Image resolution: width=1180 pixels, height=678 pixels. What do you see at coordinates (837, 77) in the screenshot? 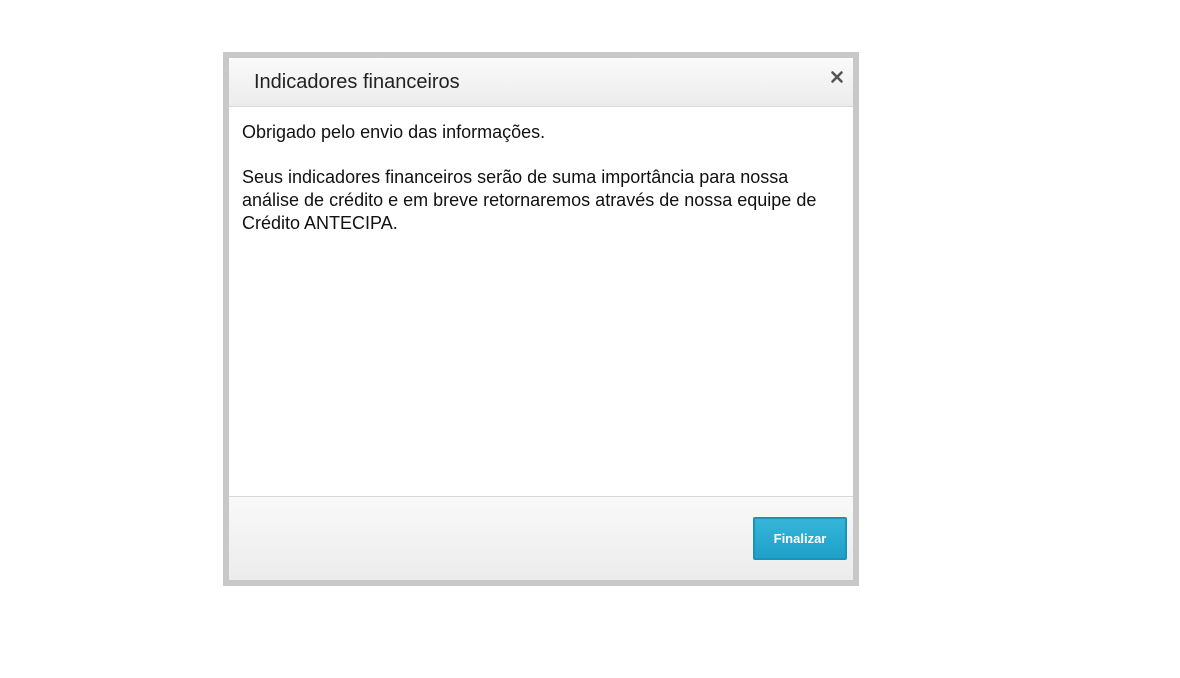
I see `close-icon` at bounding box center [837, 77].